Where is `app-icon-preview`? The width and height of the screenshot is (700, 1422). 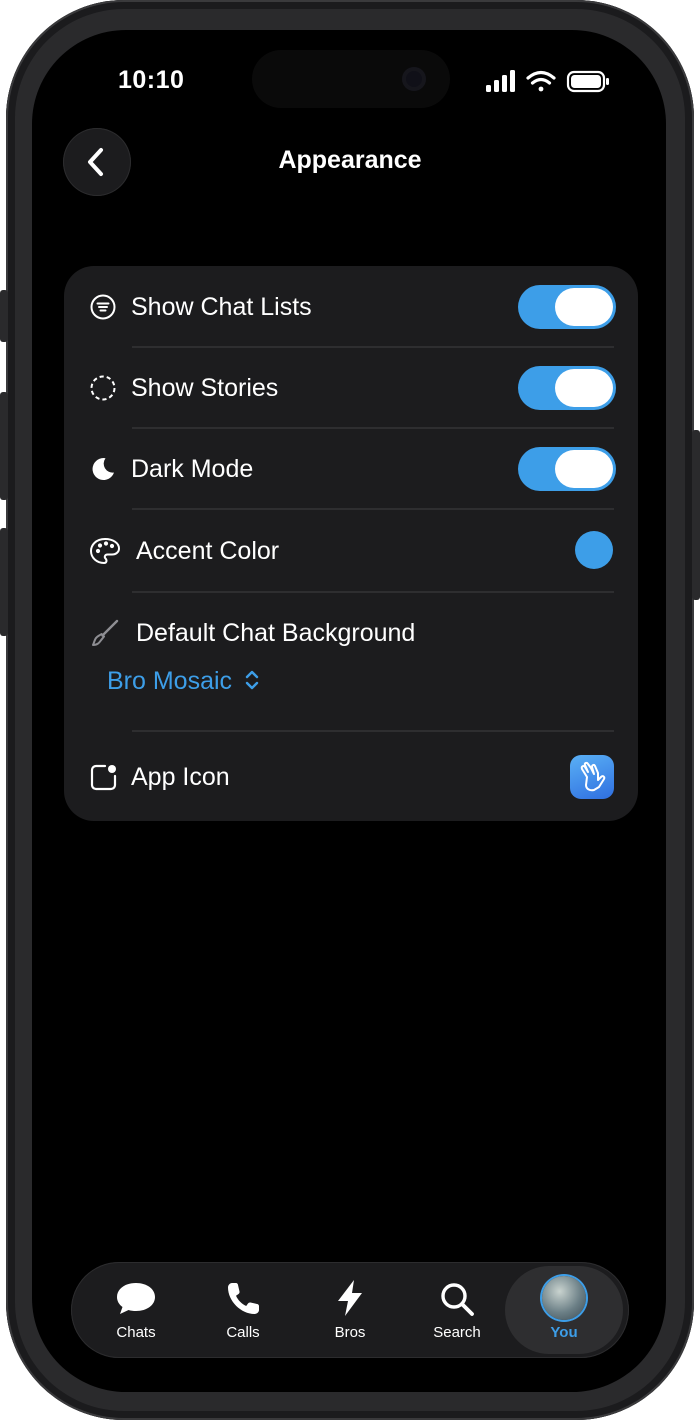 app-icon-preview is located at coordinates (592, 777).